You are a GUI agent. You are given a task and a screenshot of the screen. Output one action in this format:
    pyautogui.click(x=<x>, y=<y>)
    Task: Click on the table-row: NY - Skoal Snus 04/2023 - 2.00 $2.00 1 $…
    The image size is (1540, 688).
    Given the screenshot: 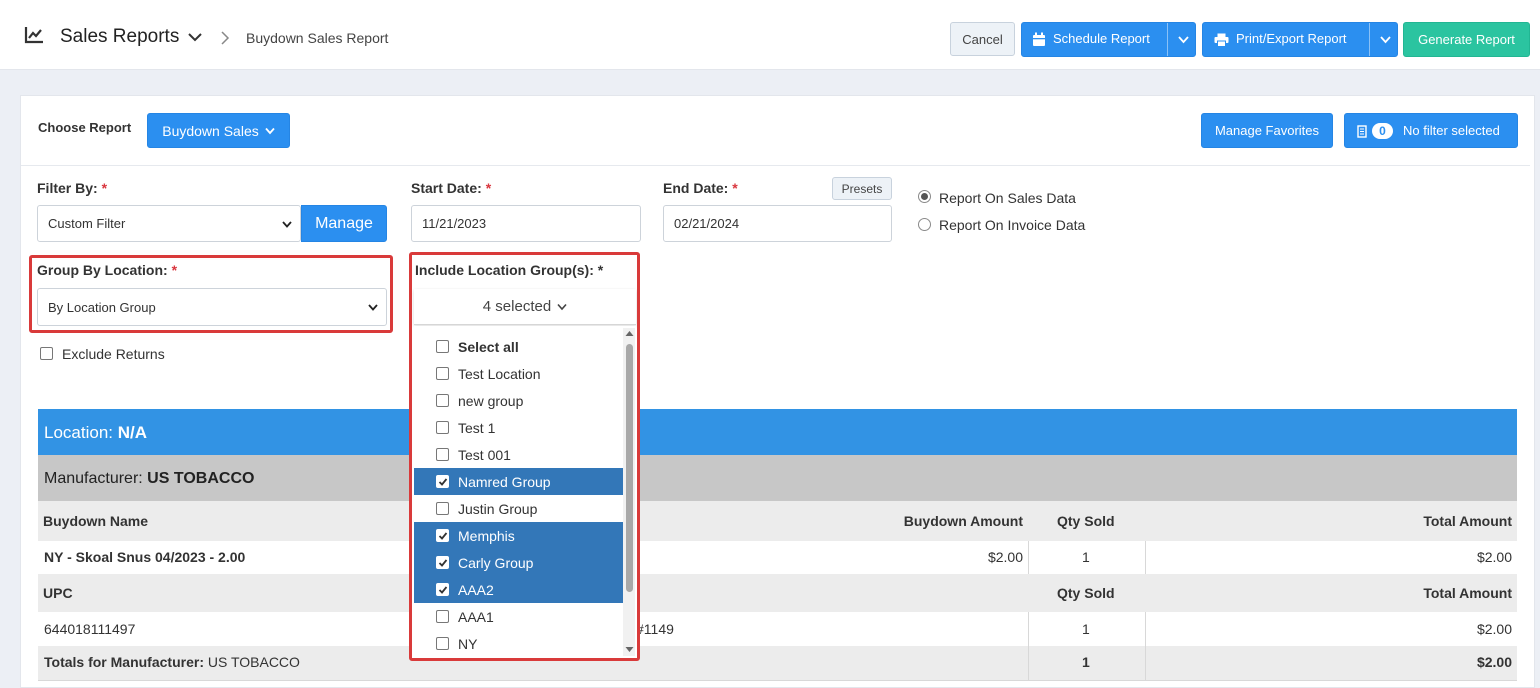 What is the action you would take?
    pyautogui.click(x=777, y=557)
    